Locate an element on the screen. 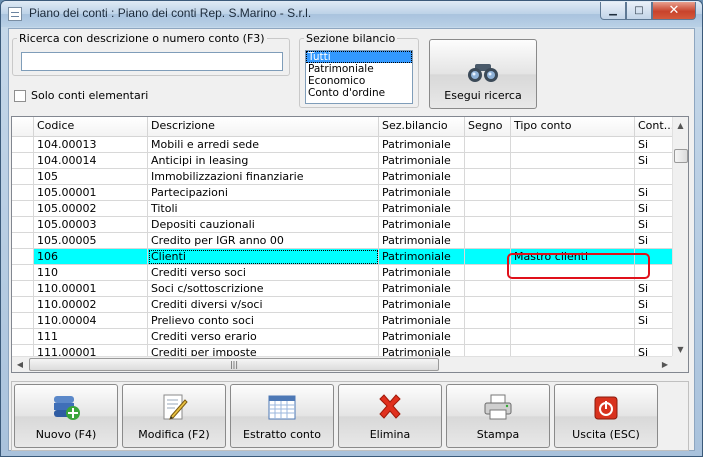 The height and width of the screenshot is (457, 703). only-elementary-checkbox is located at coordinates (20, 95).